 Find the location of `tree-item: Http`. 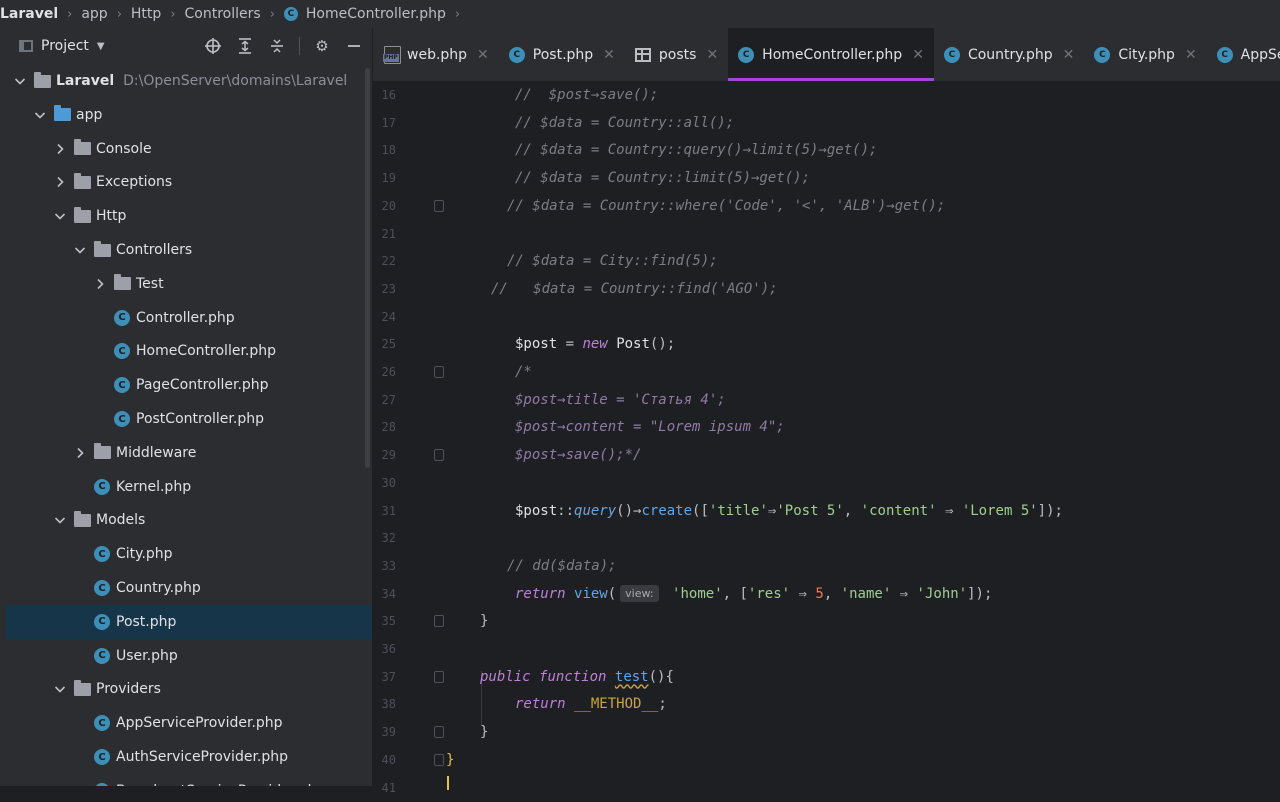

tree-item: Http is located at coordinates (189, 216).